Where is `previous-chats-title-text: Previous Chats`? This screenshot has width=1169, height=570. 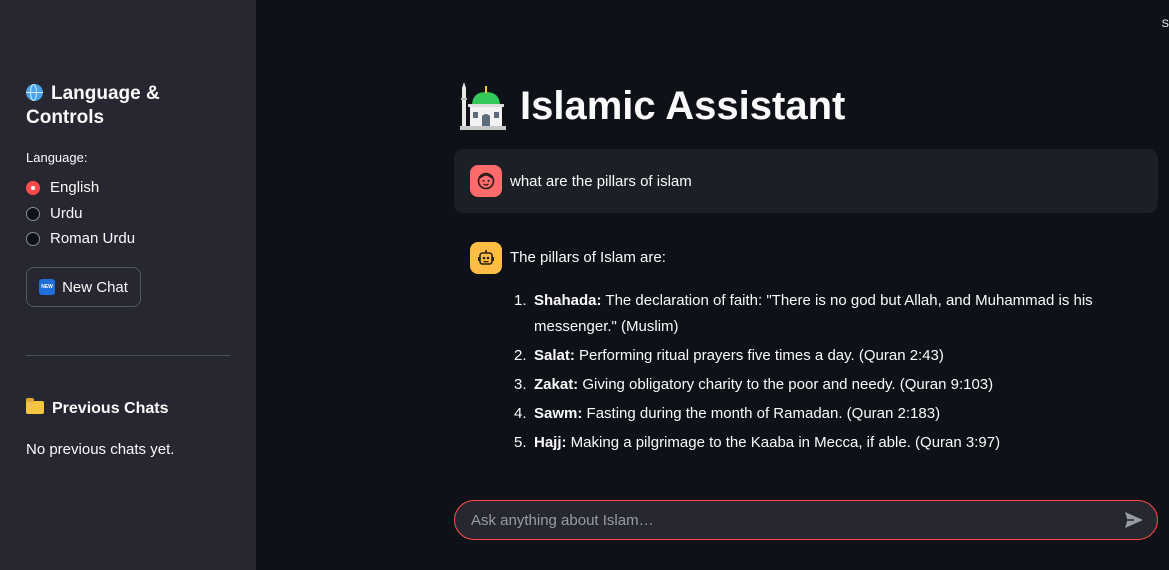 previous-chats-title-text: Previous Chats is located at coordinates (110, 408).